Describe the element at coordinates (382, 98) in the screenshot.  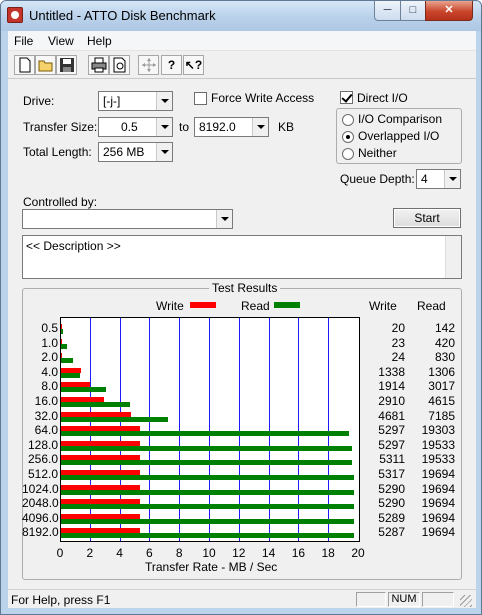
I see `direct-io-label: Direct I/O` at that location.